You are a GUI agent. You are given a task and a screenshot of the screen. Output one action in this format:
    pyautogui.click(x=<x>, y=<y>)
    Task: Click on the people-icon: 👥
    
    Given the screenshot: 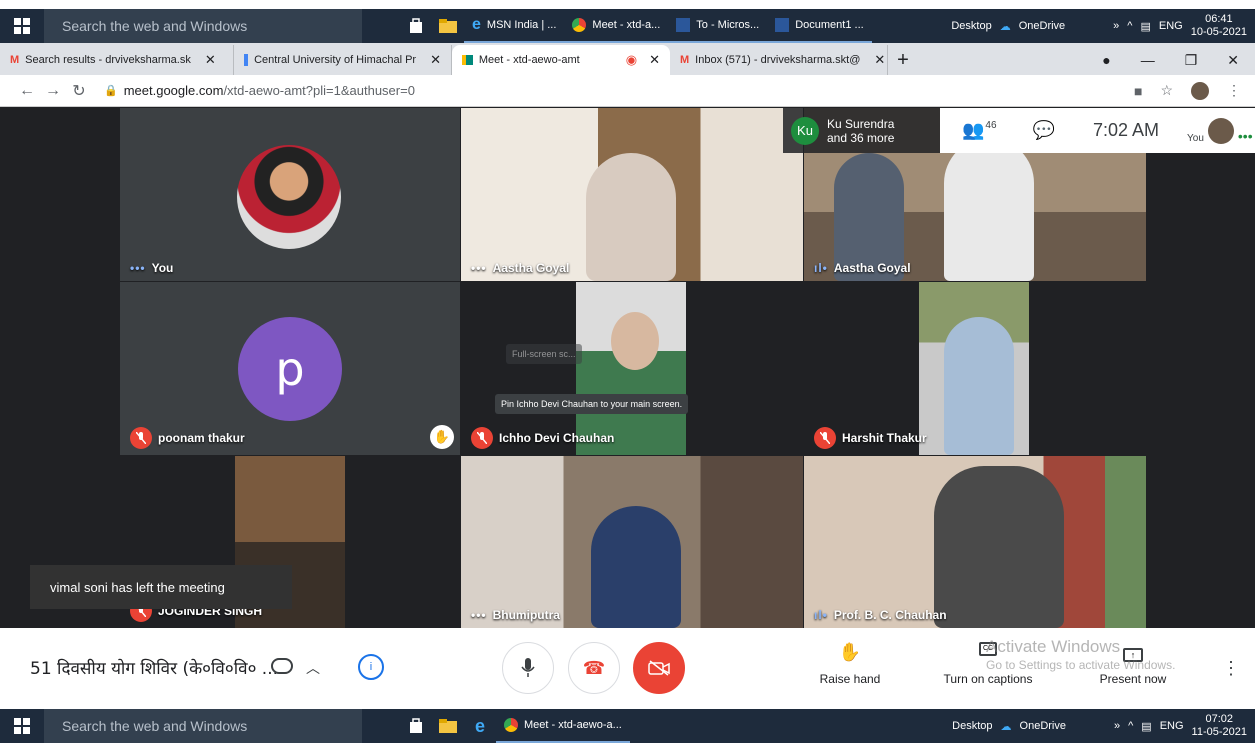 What is the action you would take?
    pyautogui.click(x=973, y=130)
    